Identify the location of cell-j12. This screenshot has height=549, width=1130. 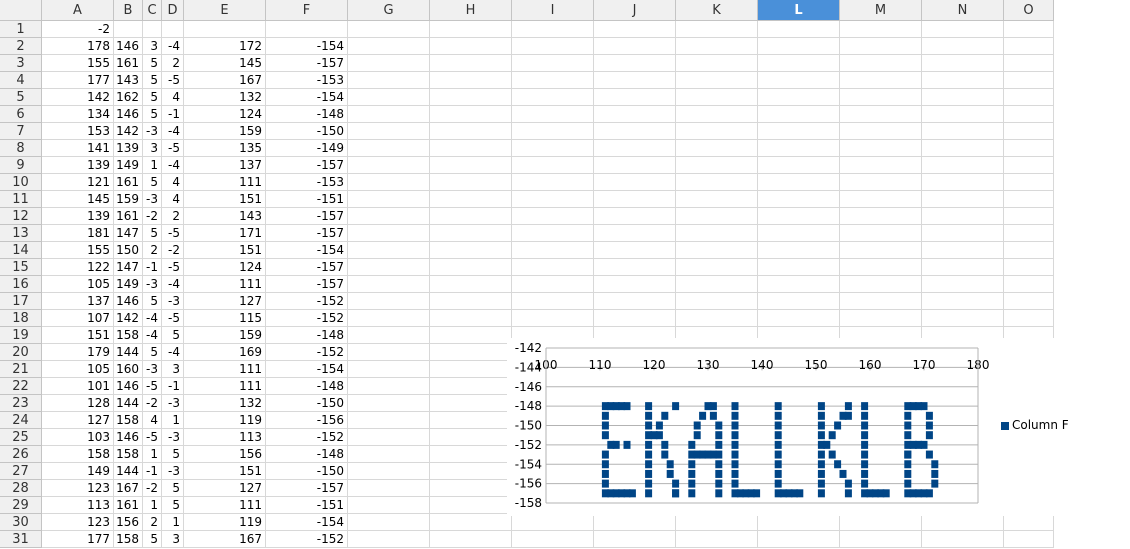
(635, 216).